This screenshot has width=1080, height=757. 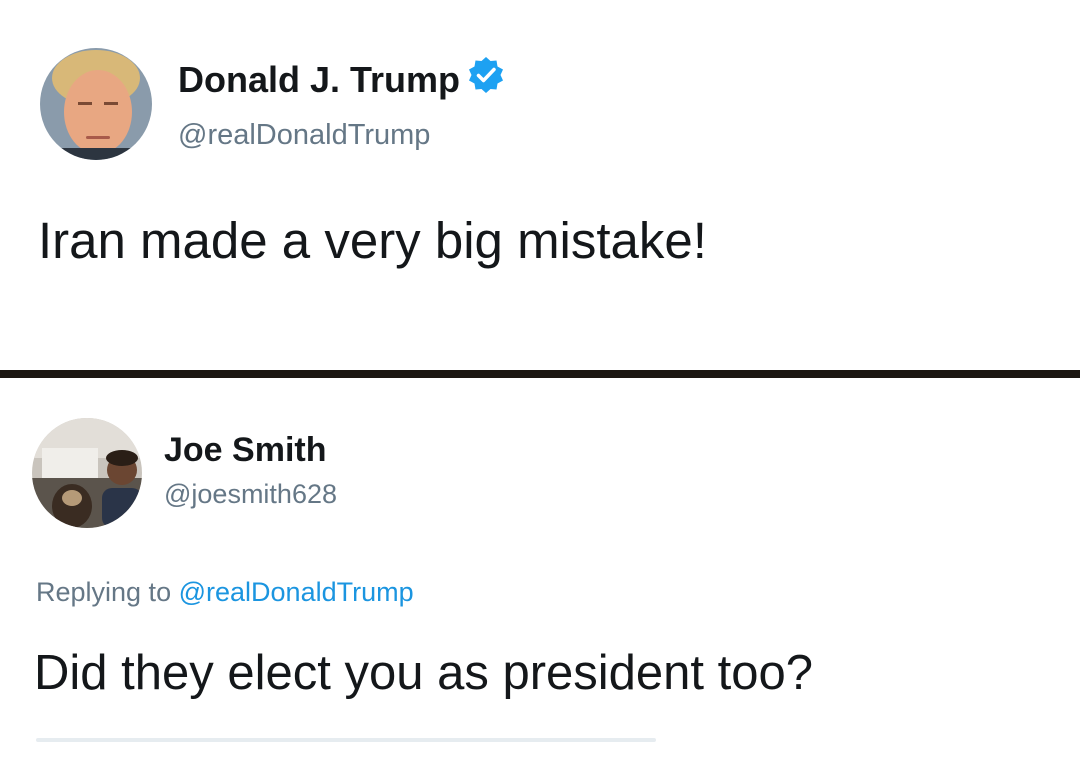 I want to click on replying-to-mention-link: @realDonaldTrump, so click(x=296, y=592).